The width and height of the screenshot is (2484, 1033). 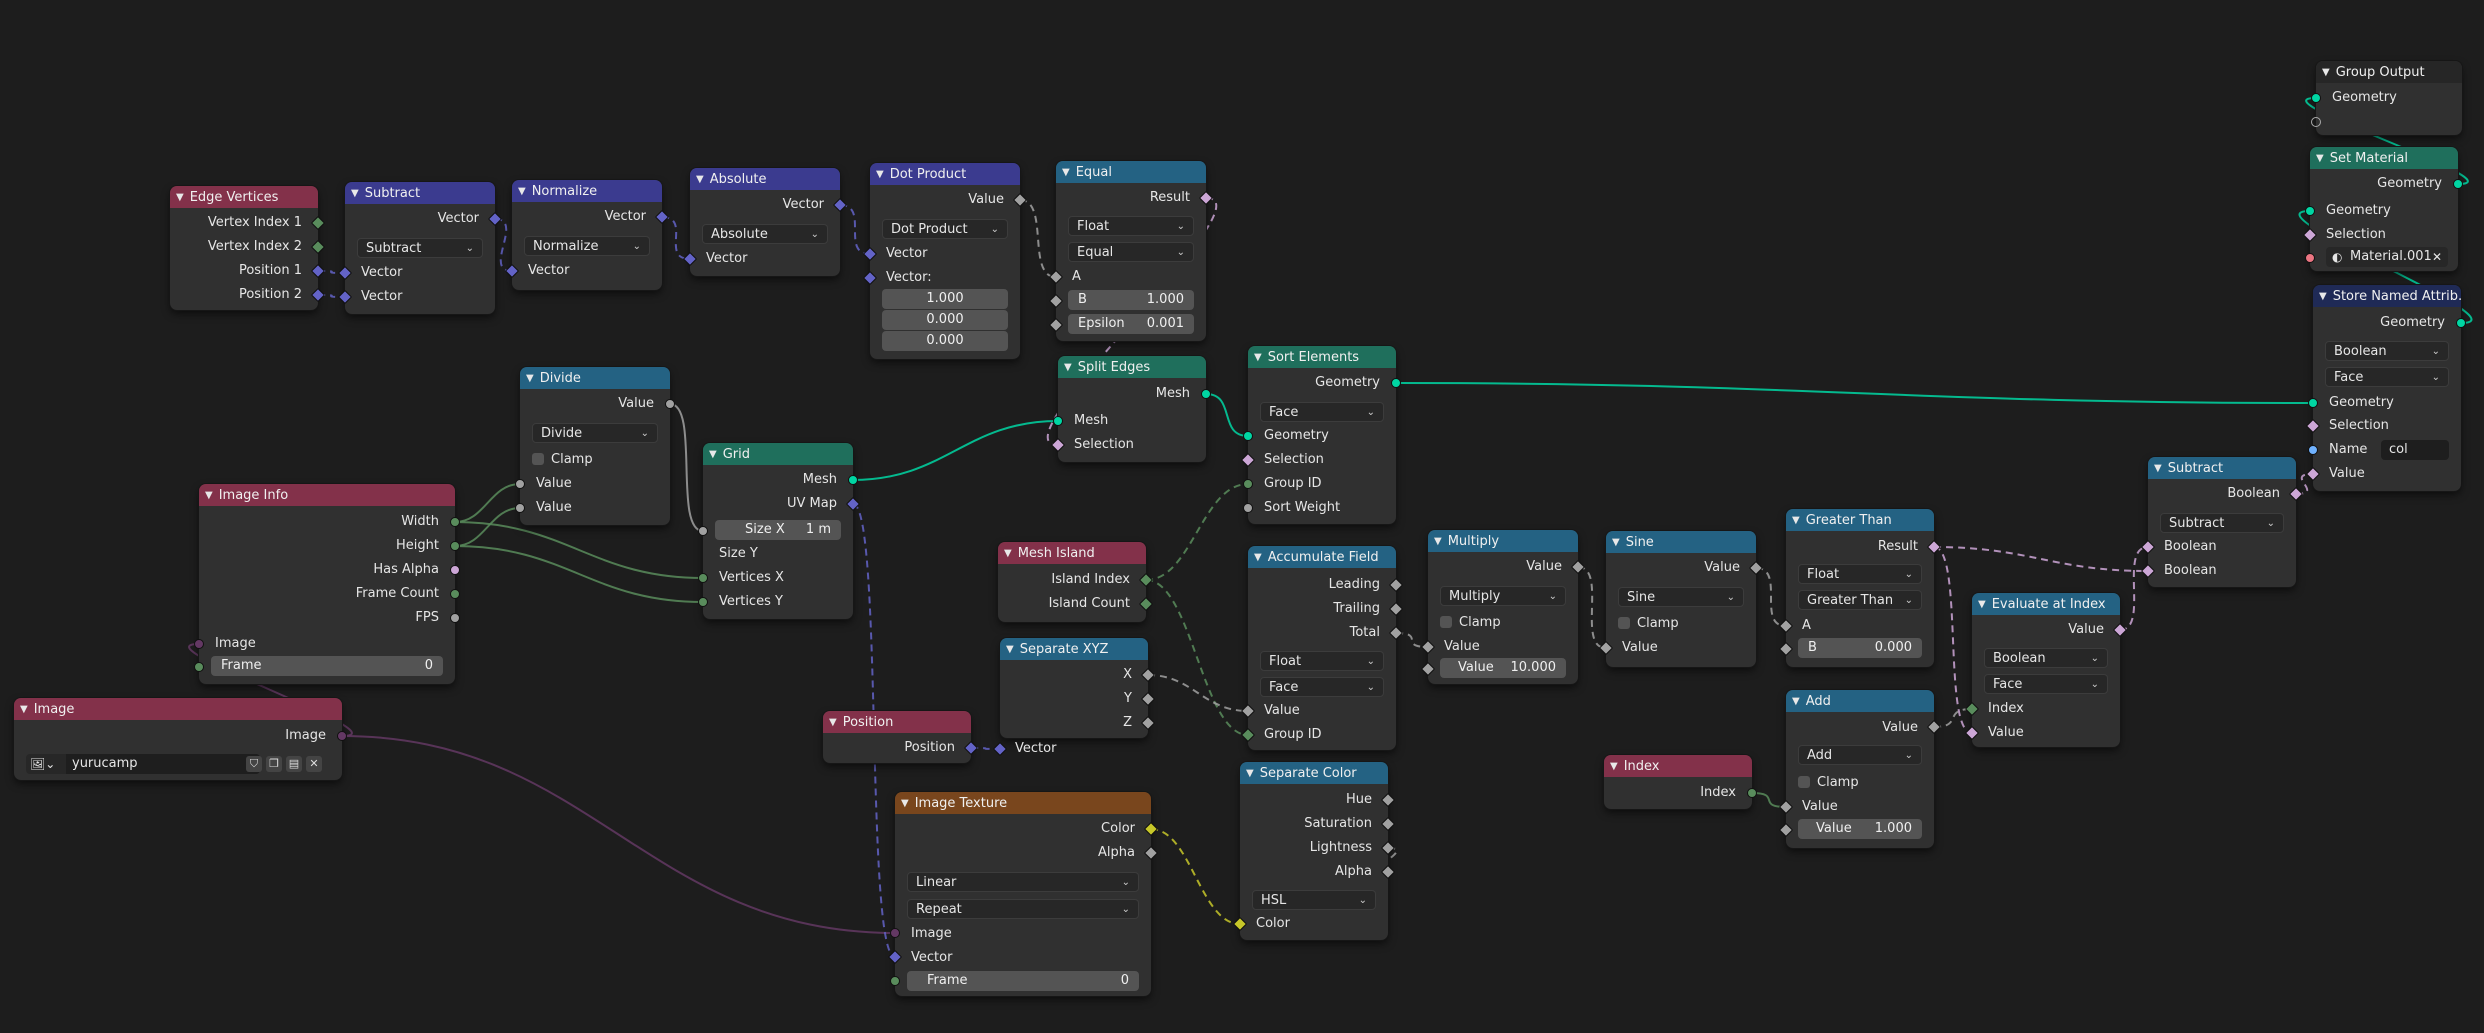 What do you see at coordinates (595, 433) in the screenshot?
I see `operation-dropdown: Divide ⌄` at bounding box center [595, 433].